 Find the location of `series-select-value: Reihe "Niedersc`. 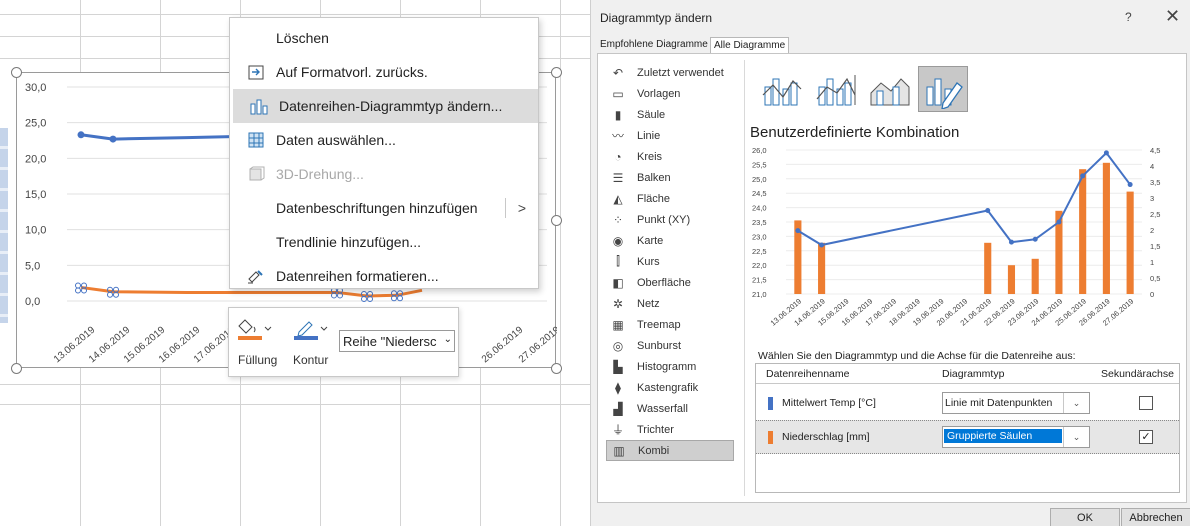

series-select-value: Reihe "Niedersc is located at coordinates (390, 341).